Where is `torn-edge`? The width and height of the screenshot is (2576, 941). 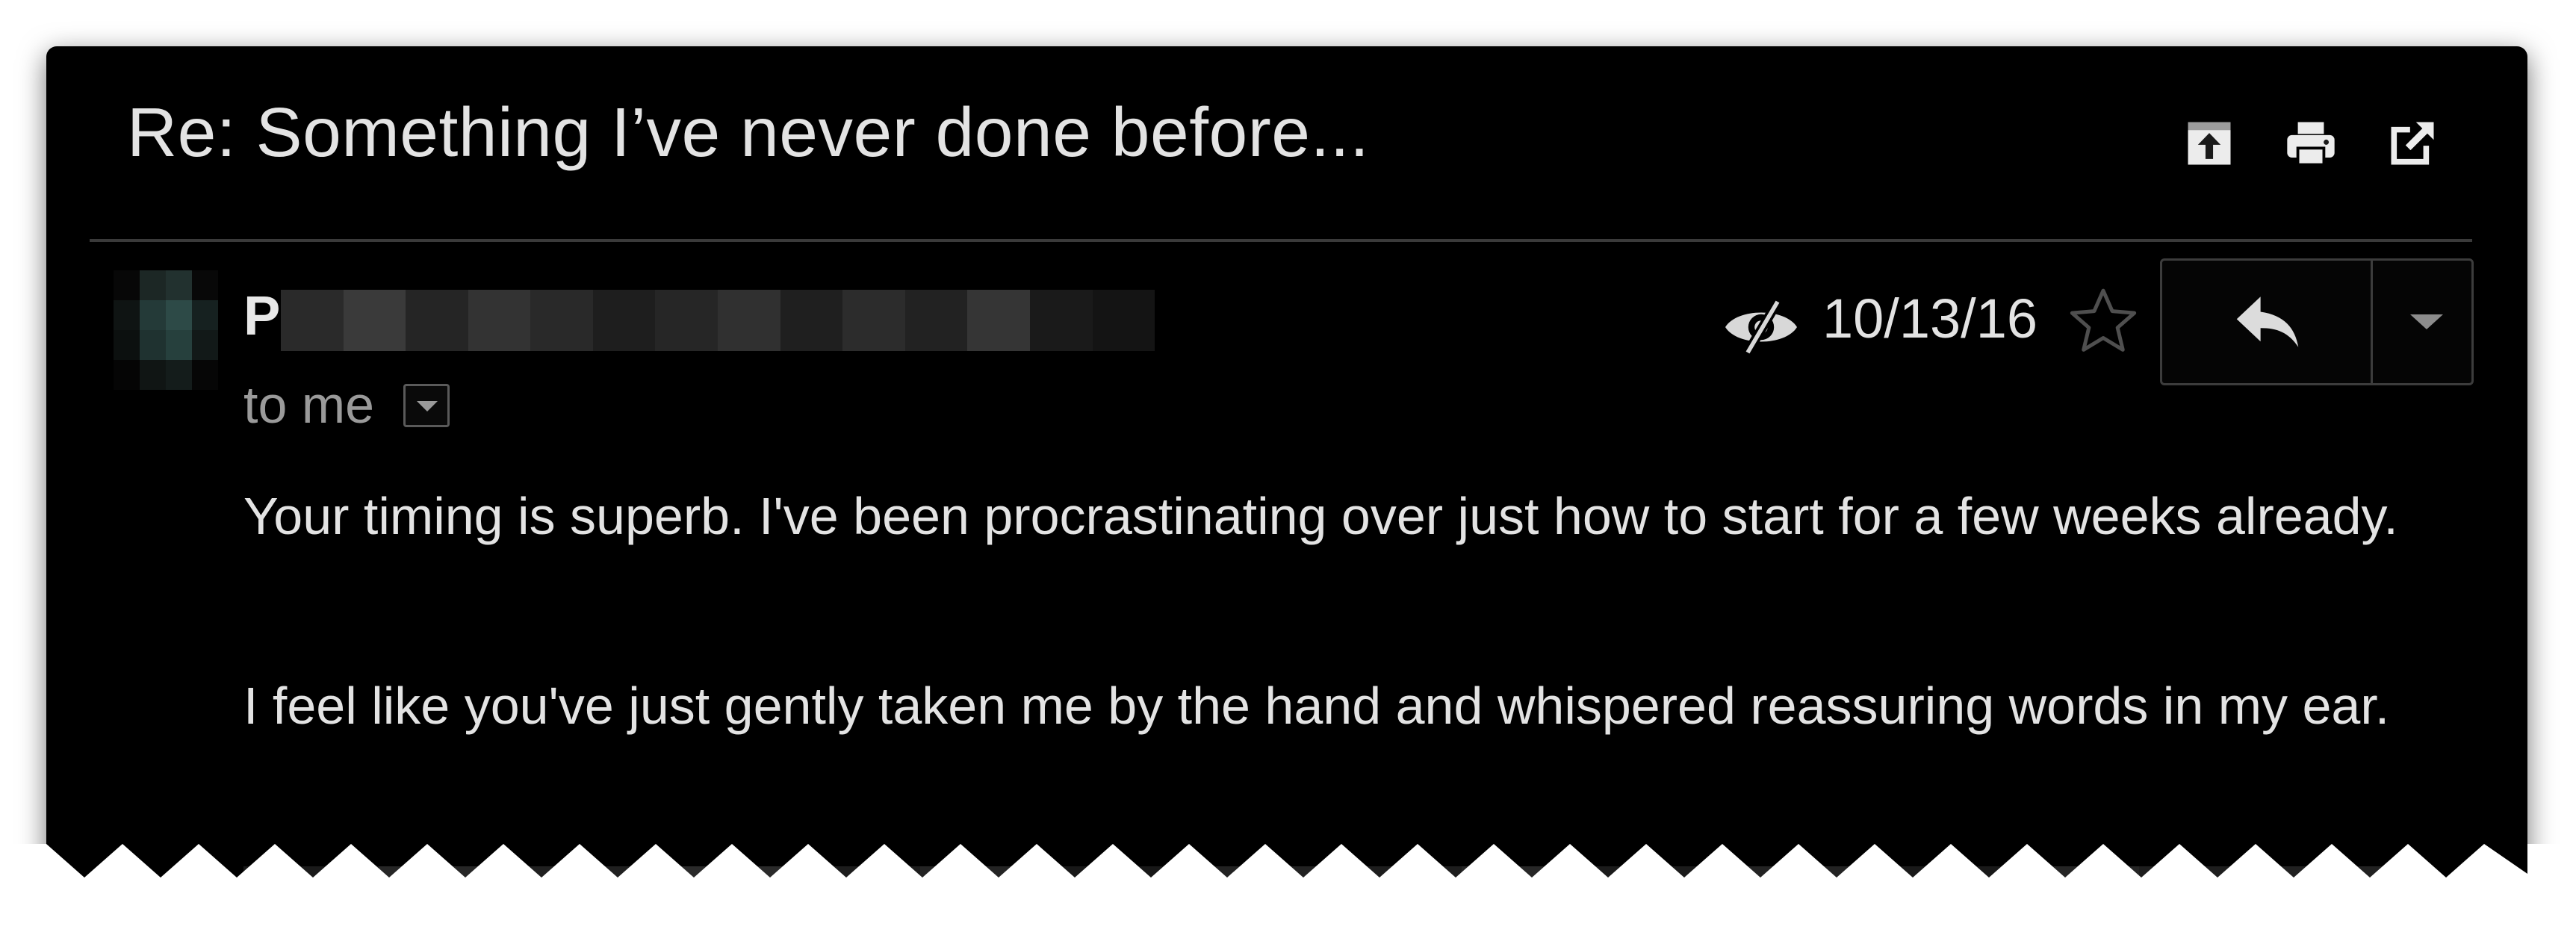
torn-edge is located at coordinates (1288, 892).